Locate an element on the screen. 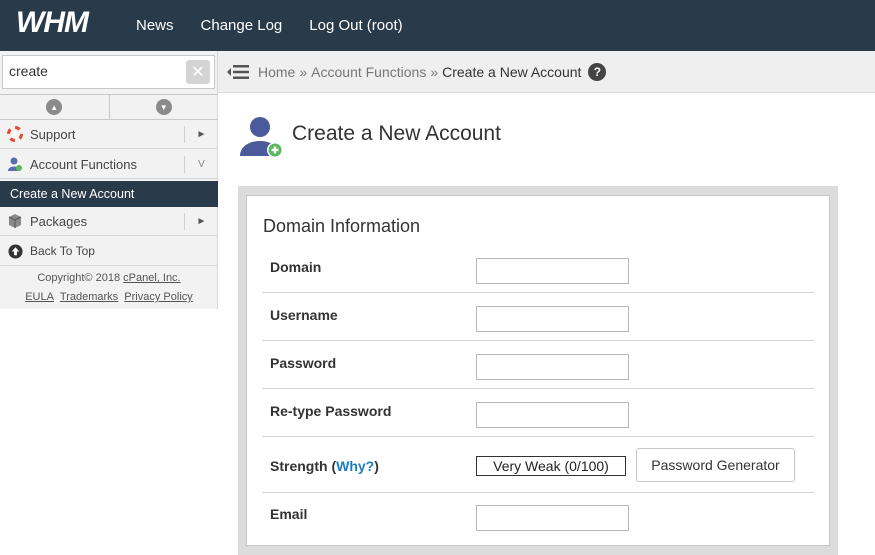  sidebar-item-packages: Packages ► is located at coordinates (109, 221).